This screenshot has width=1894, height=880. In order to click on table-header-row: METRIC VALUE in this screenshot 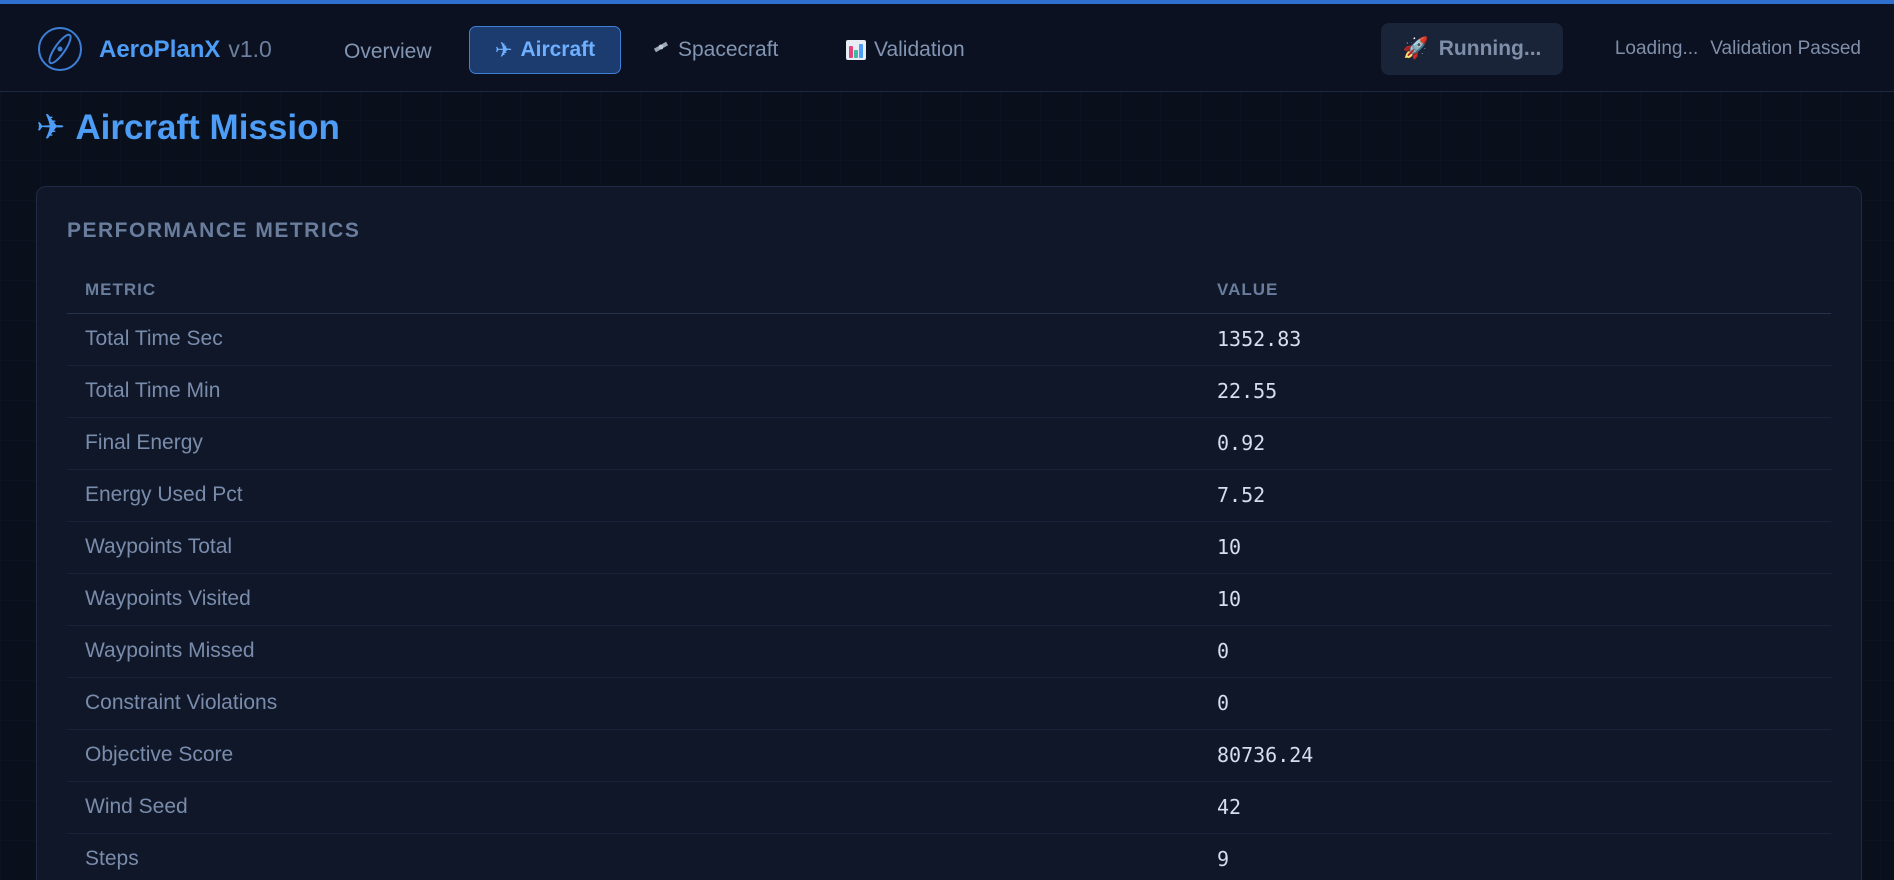, I will do `click(949, 290)`.